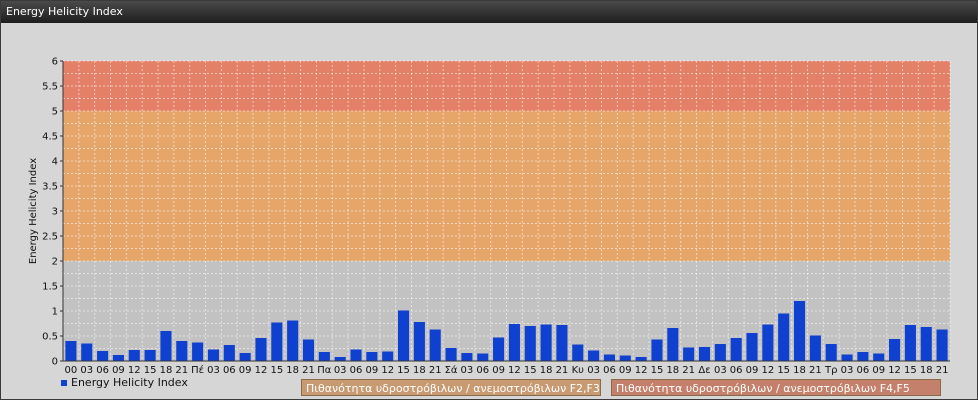 The width and height of the screenshot is (978, 400). I want to click on x-tick-label: Δε, so click(704, 370).